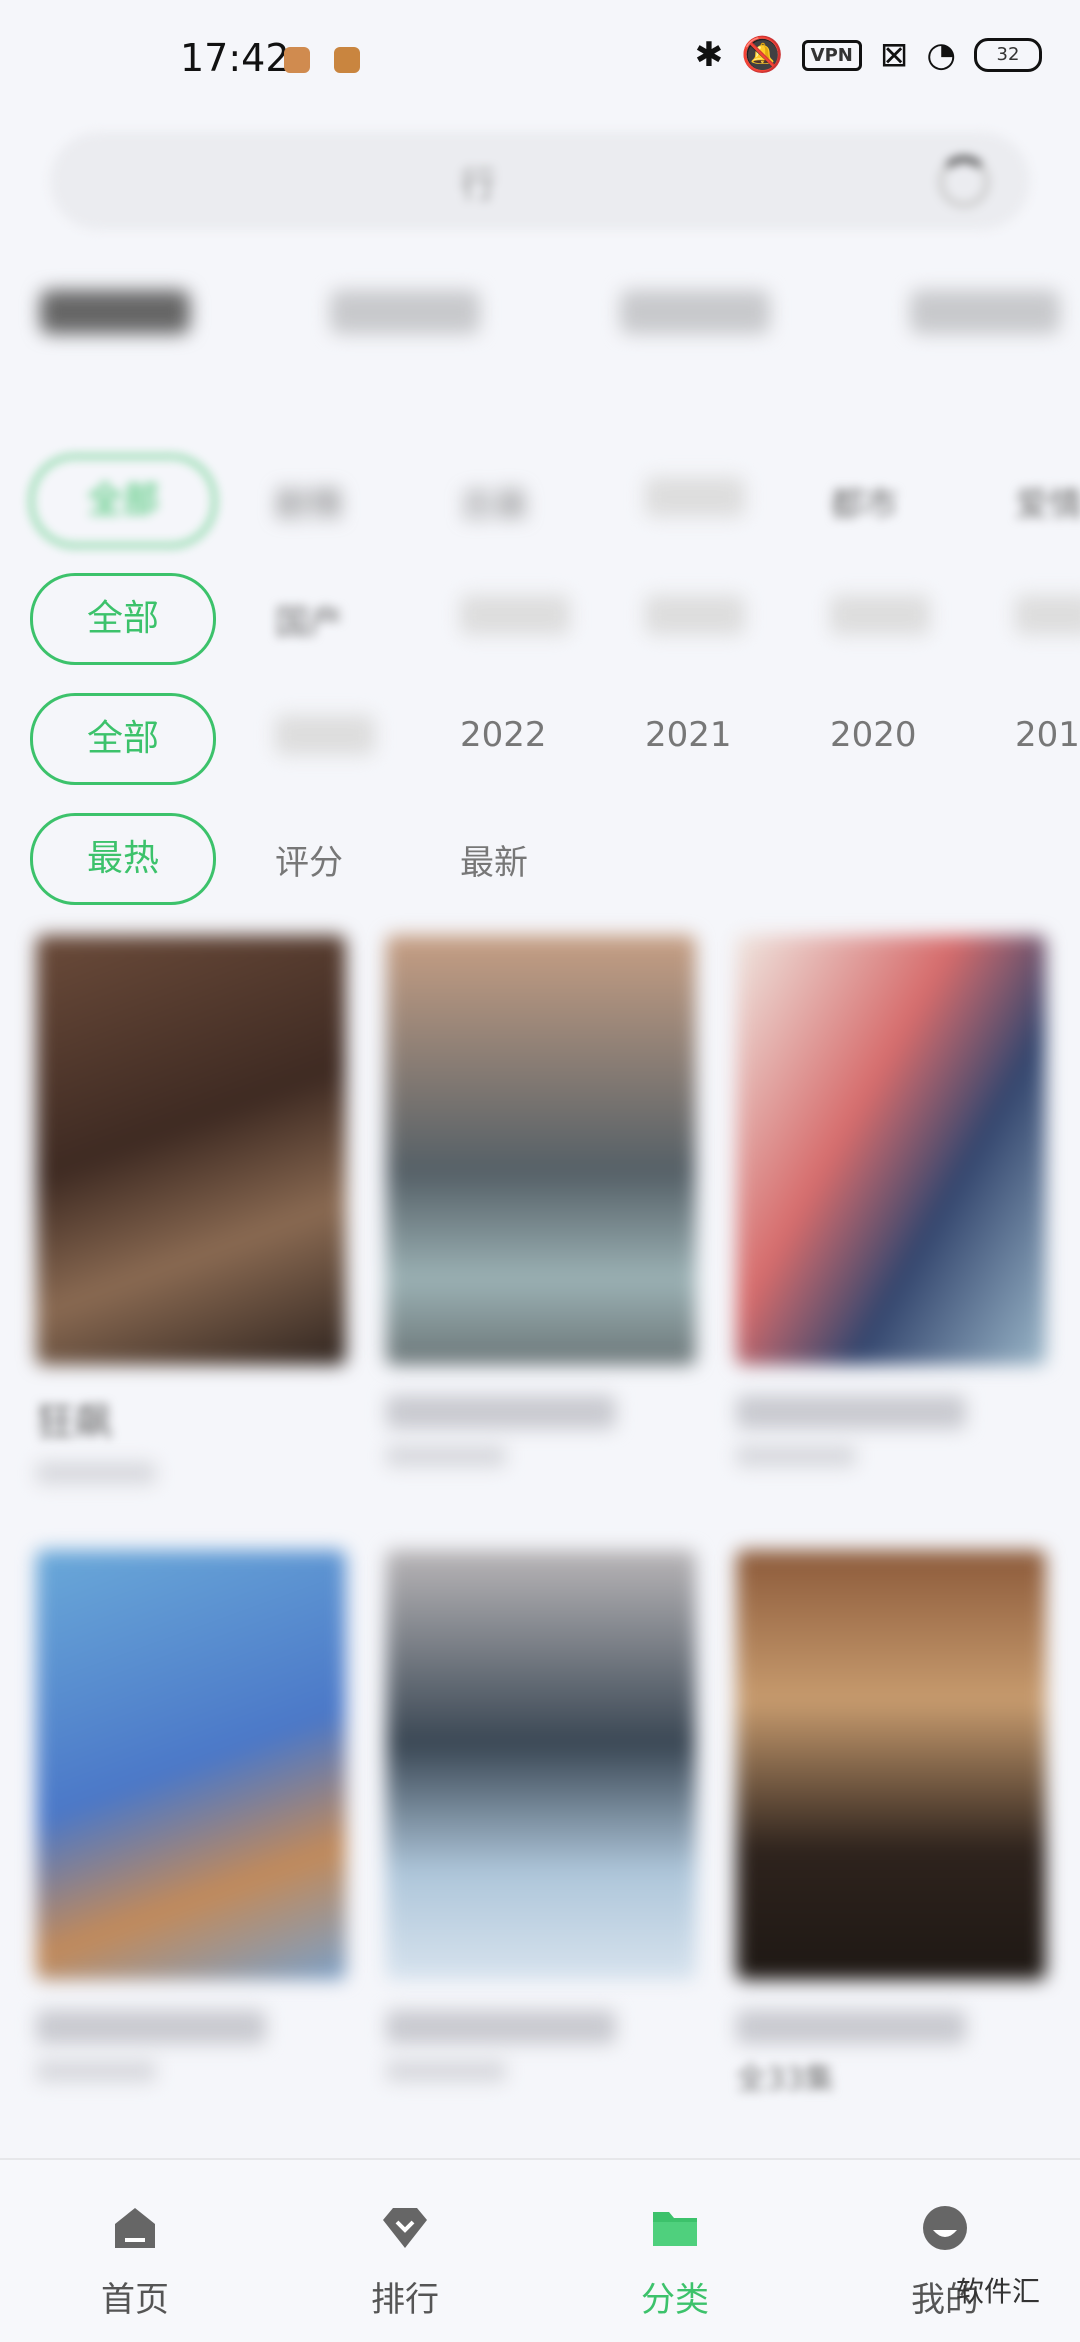  I want to click on region-option: 国产, so click(309, 619).